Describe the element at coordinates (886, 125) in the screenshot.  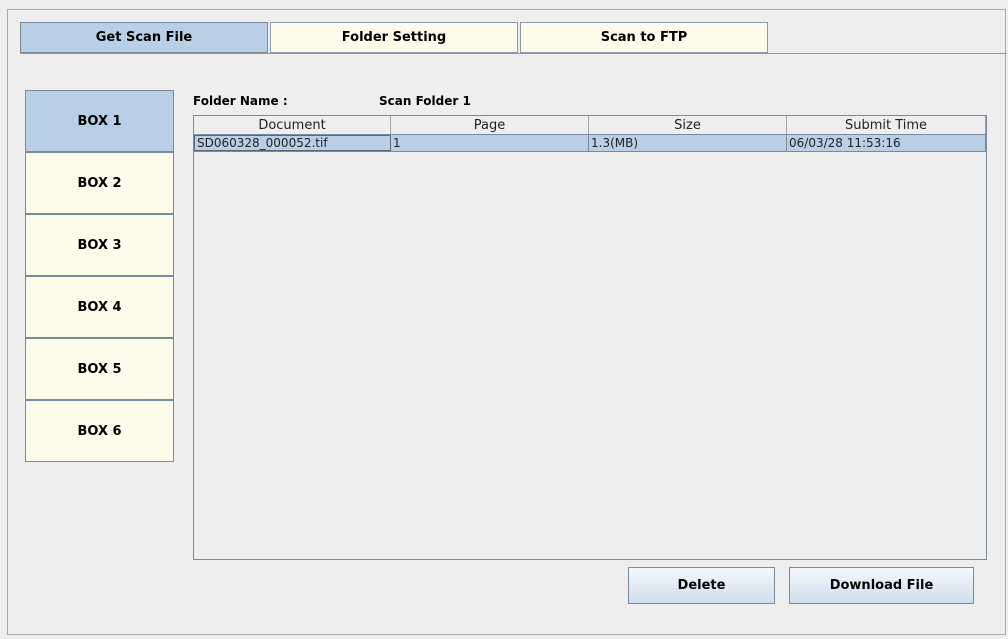
I see `column-header-submit-time: Submit Time` at that location.